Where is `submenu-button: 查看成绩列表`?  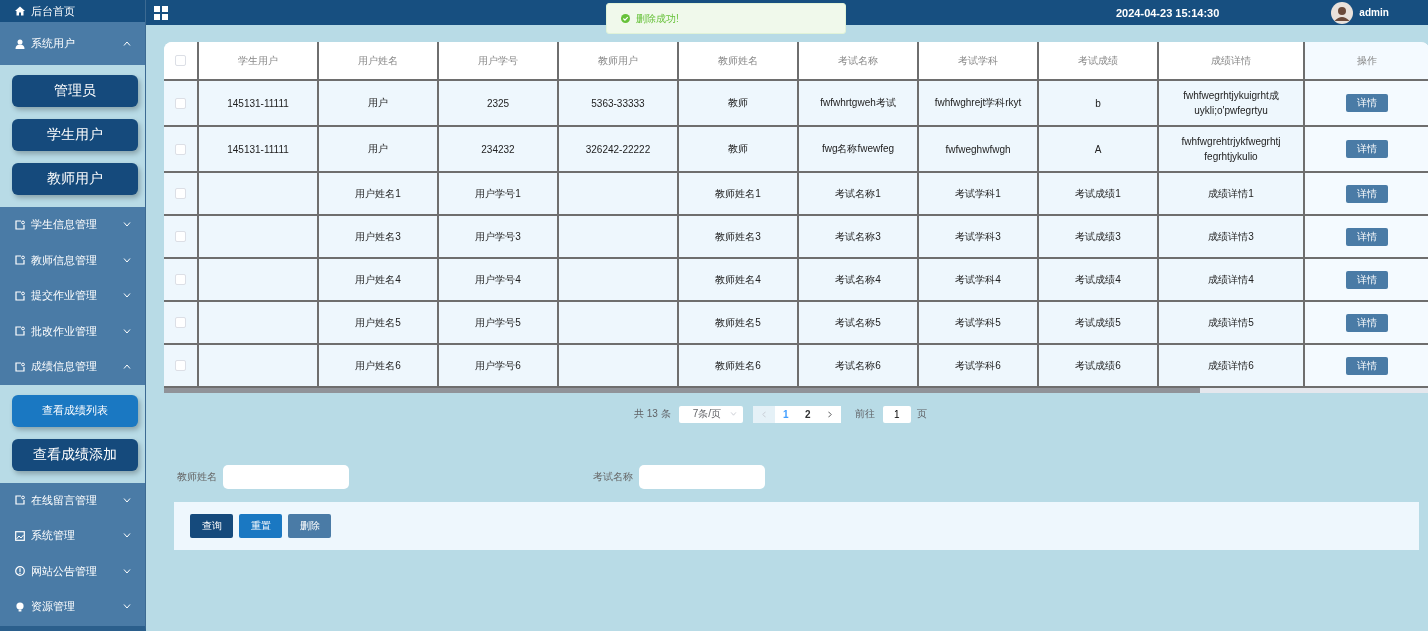
submenu-button: 查看成绩列表 is located at coordinates (75, 410).